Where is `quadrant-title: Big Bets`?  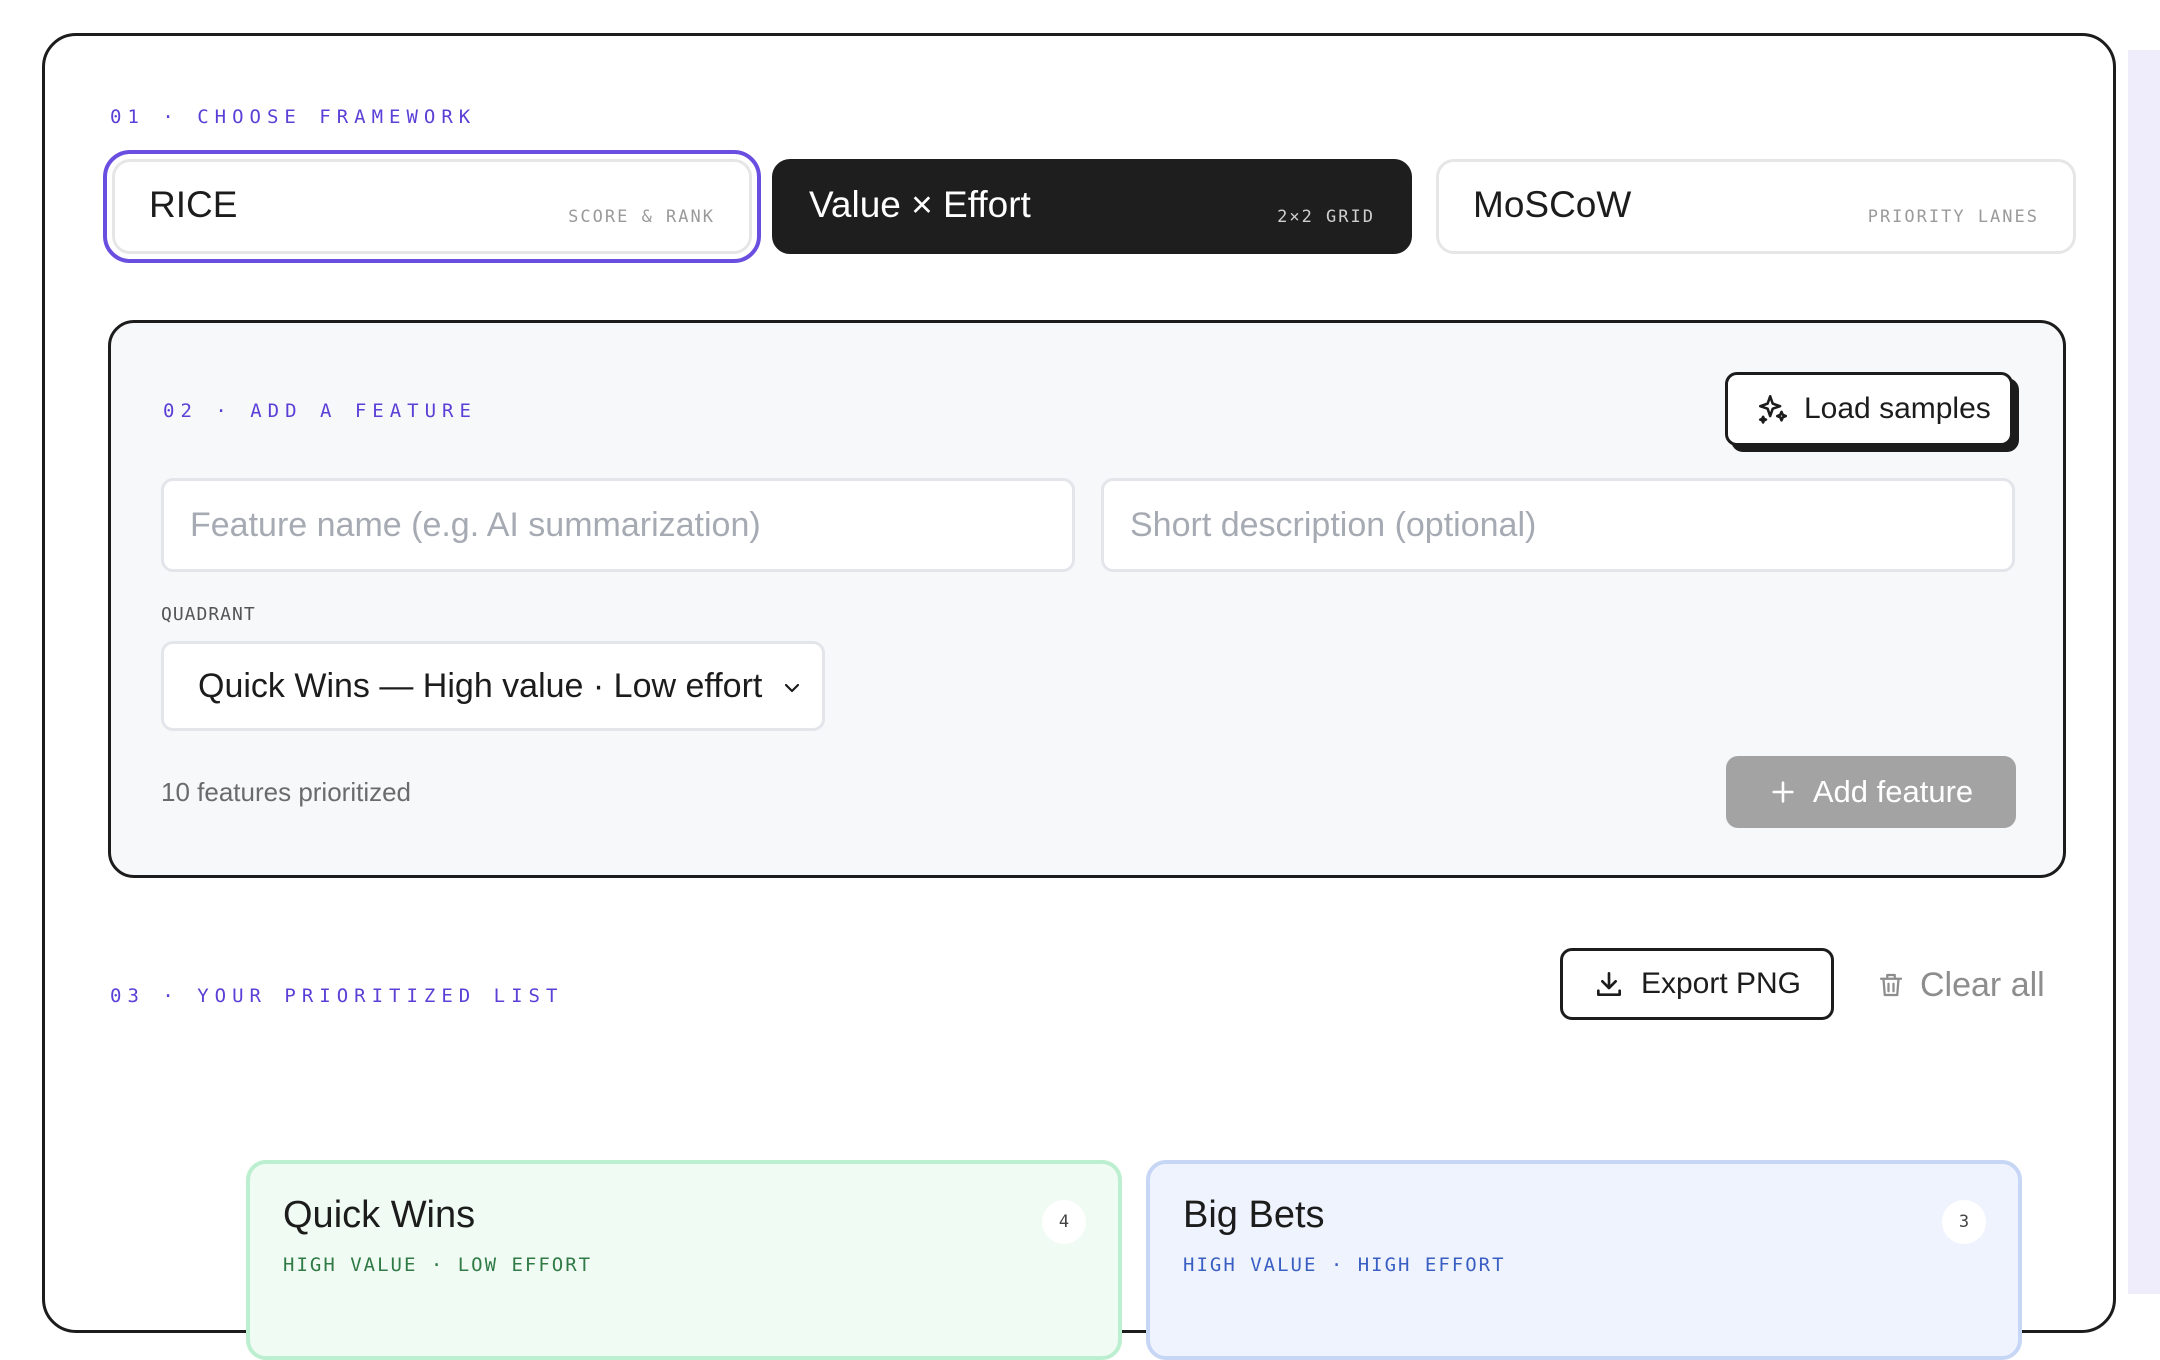 quadrant-title: Big Bets is located at coordinates (1254, 1215).